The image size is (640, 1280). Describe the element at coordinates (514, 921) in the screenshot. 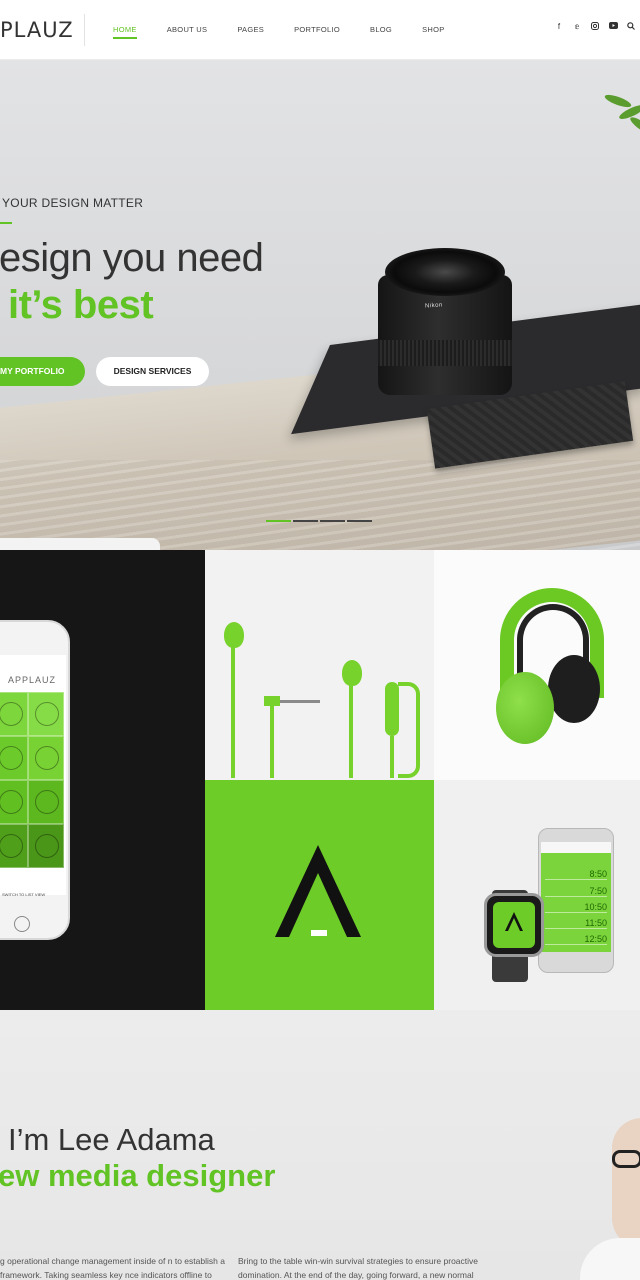

I see `watch-a-logo` at that location.